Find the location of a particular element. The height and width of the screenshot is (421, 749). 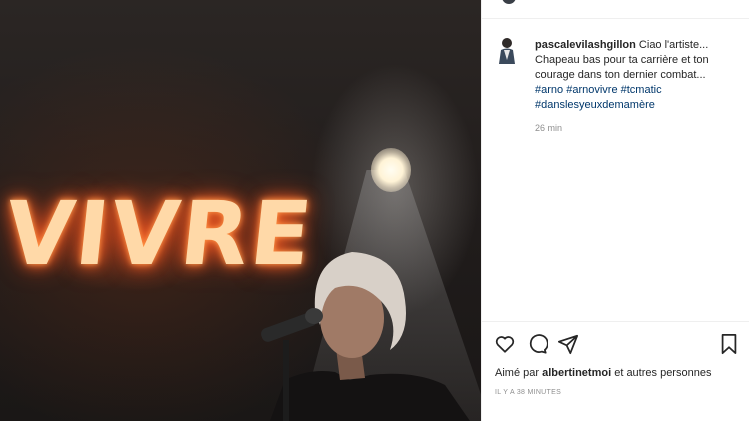

hashtag-link: #arno is located at coordinates (549, 90).